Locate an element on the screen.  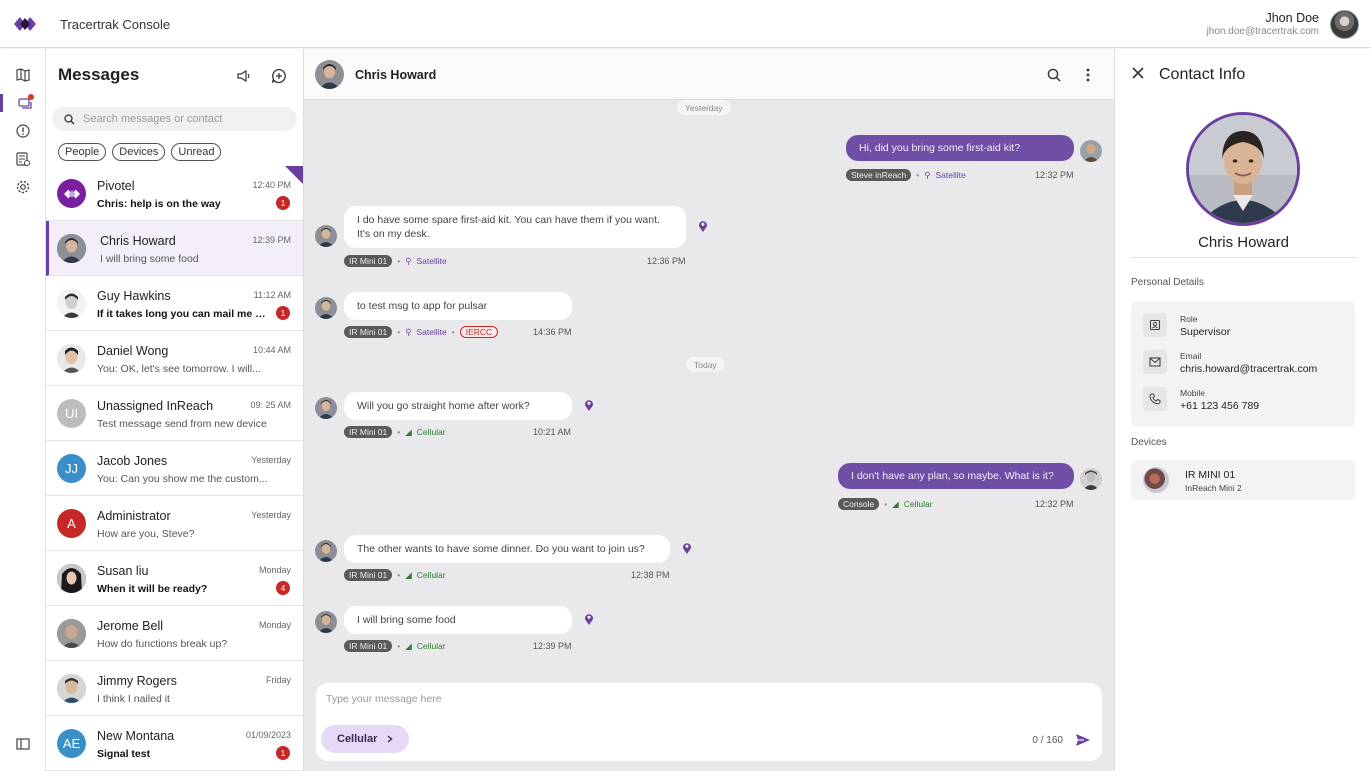
user-avatar is located at coordinates (1344, 24).